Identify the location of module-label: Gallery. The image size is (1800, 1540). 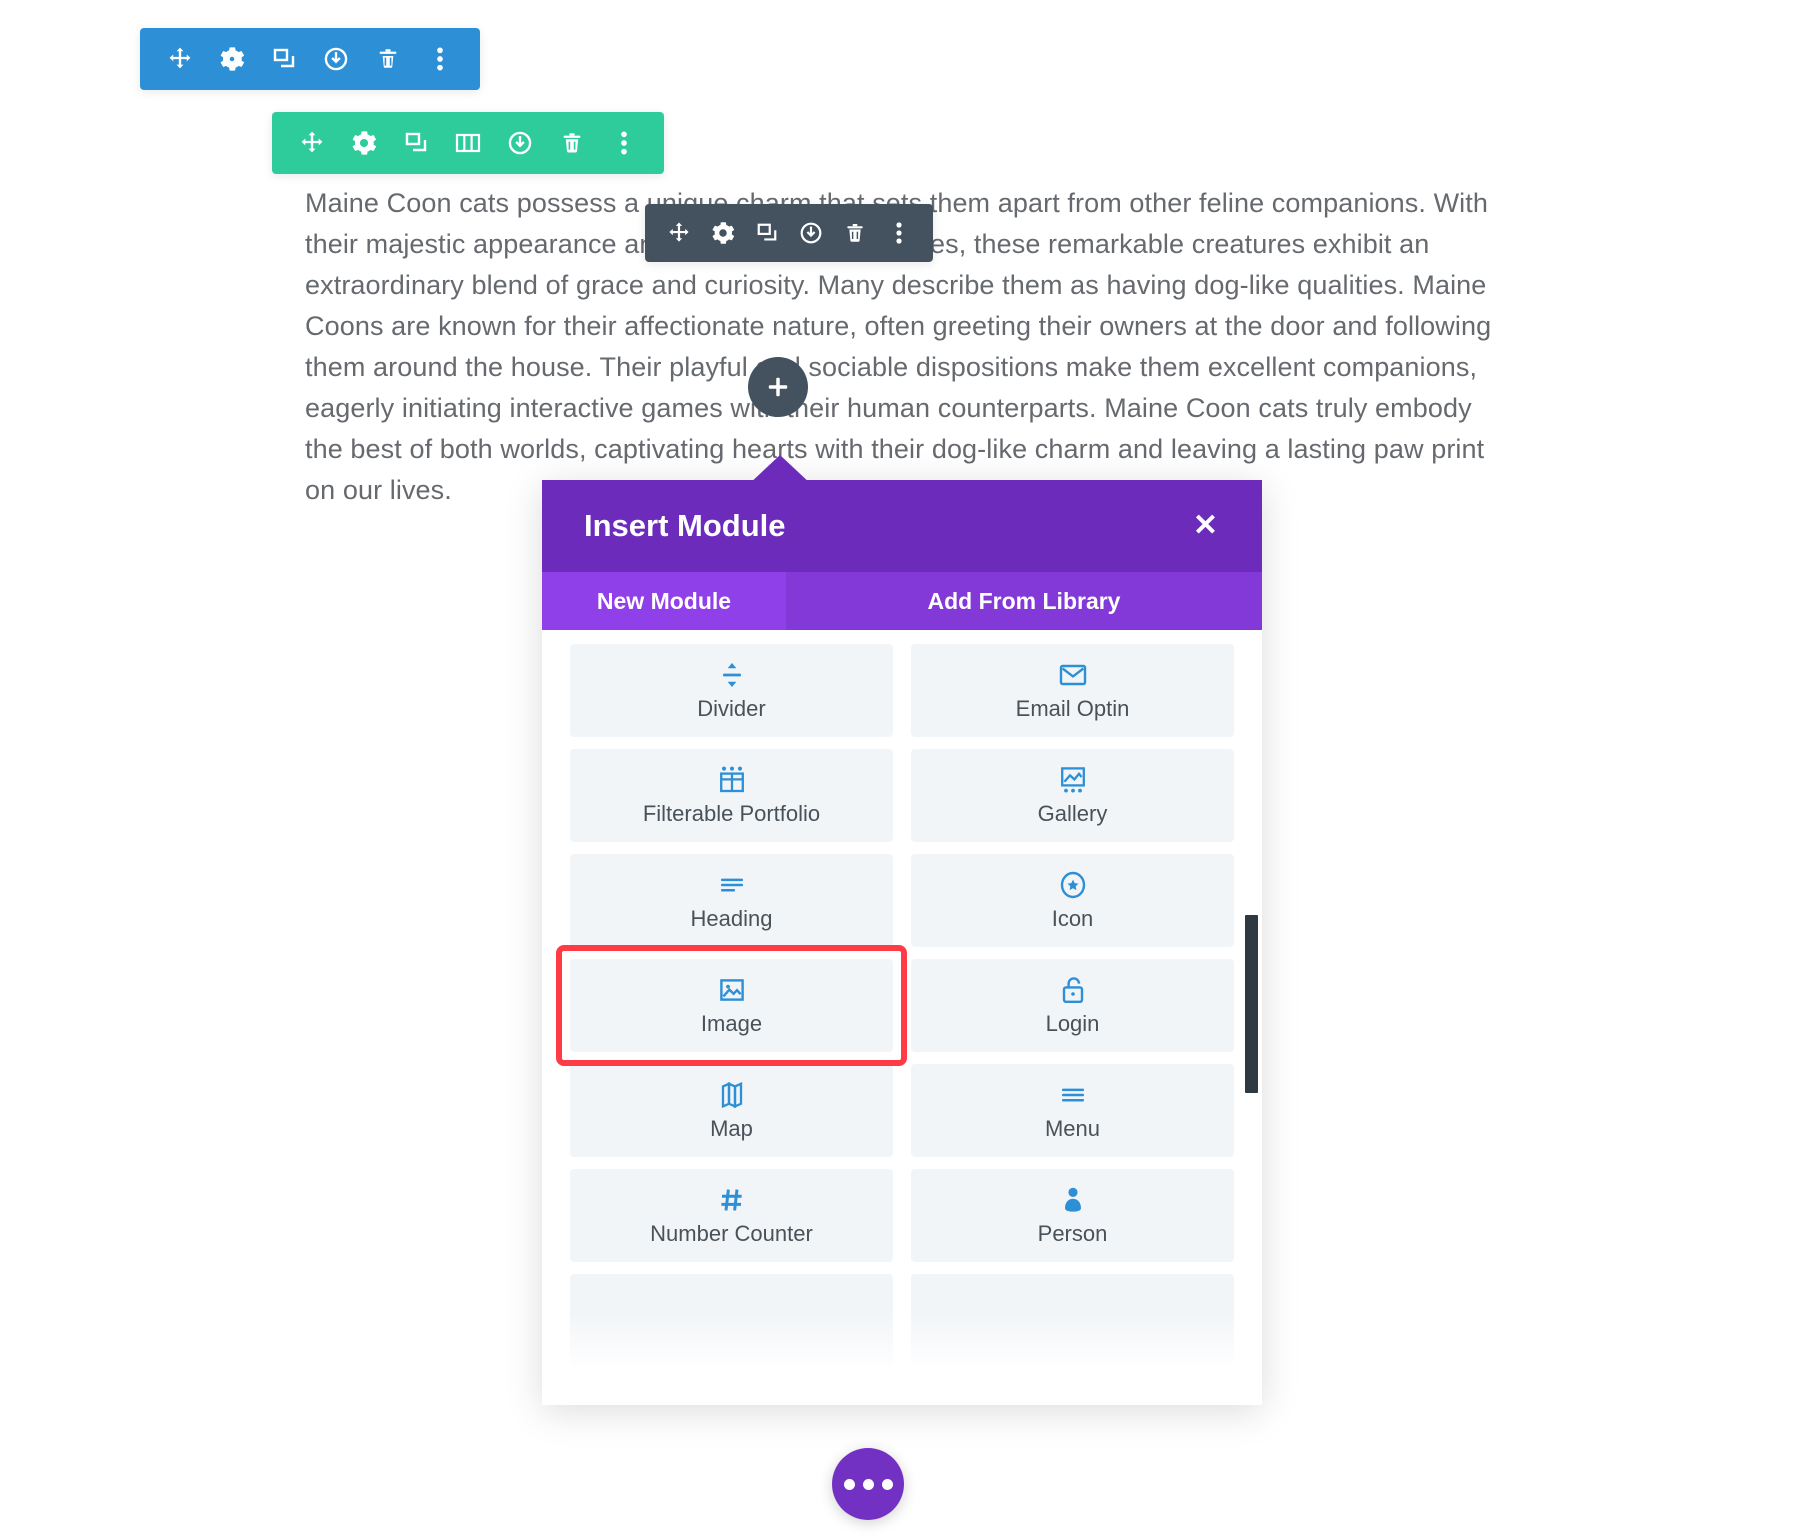
(1072, 813).